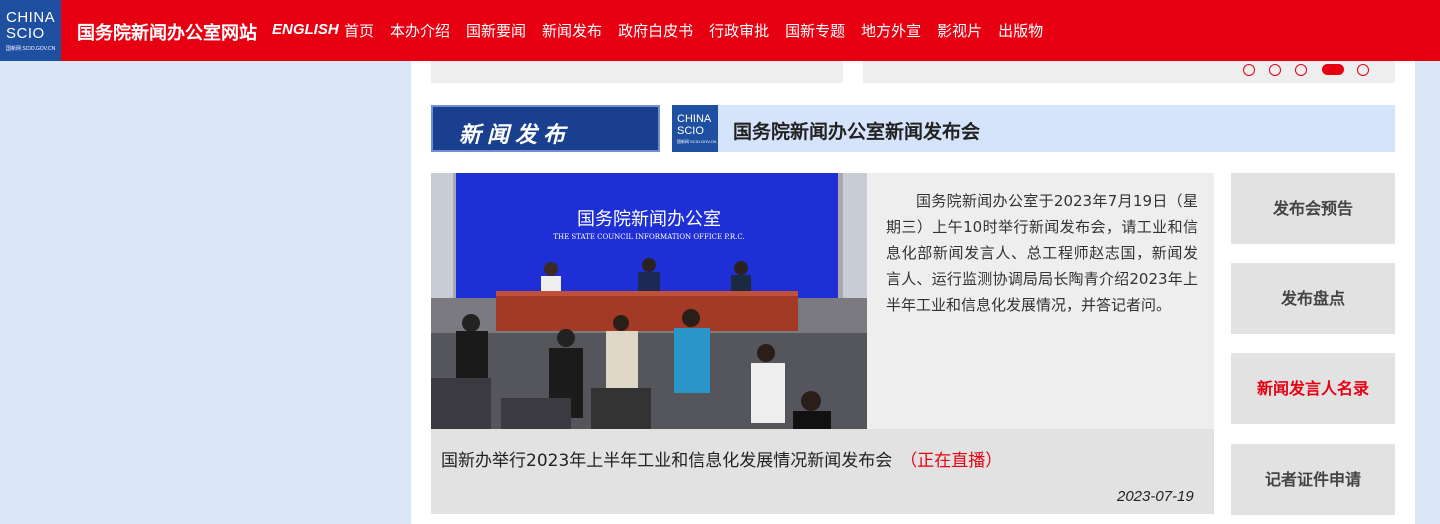 Image resolution: width=1440 pixels, height=524 pixels. I want to click on small-logo-text-domain: 国新网 SCIO.GOV.CN, so click(697, 141).